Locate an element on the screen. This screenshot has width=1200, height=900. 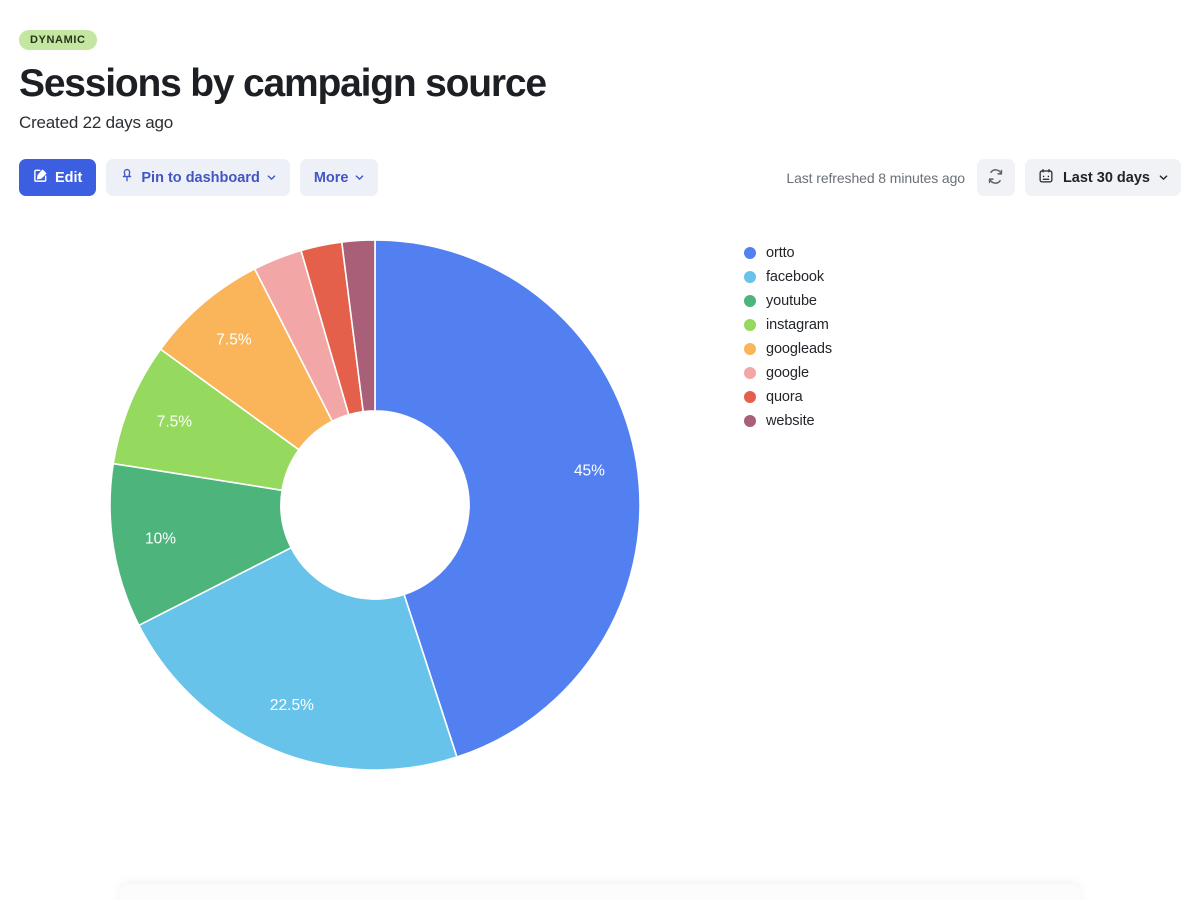
pie-slice-label-youtube: 10% is located at coordinates (160, 538).